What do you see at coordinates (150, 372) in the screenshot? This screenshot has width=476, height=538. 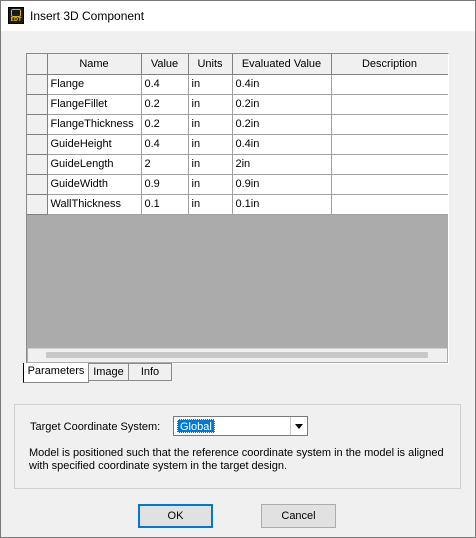 I see `tab-info: Info` at bounding box center [150, 372].